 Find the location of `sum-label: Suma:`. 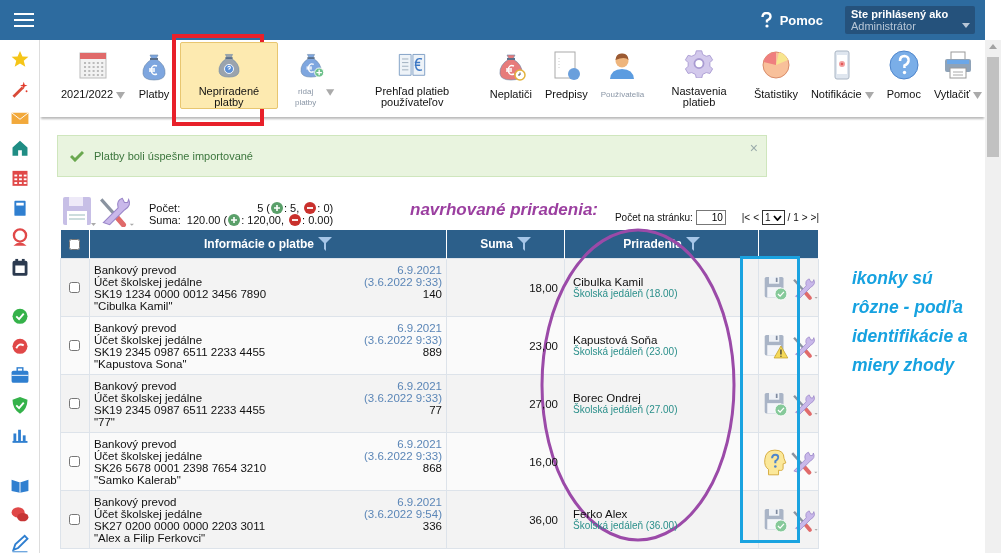

sum-label: Suma: is located at coordinates (165, 220).